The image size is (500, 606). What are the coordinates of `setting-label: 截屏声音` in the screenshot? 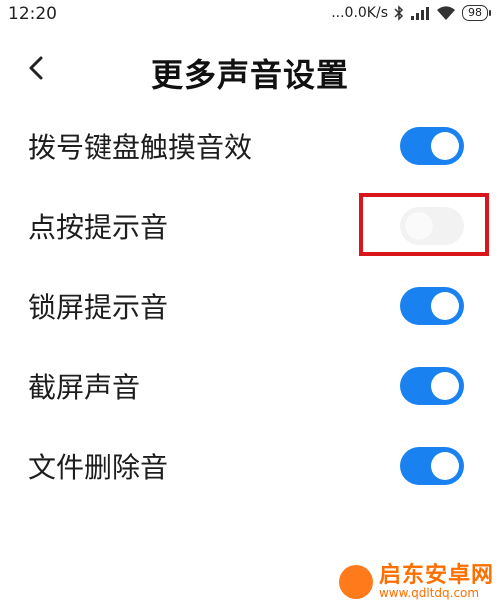 It's located at (84, 387).